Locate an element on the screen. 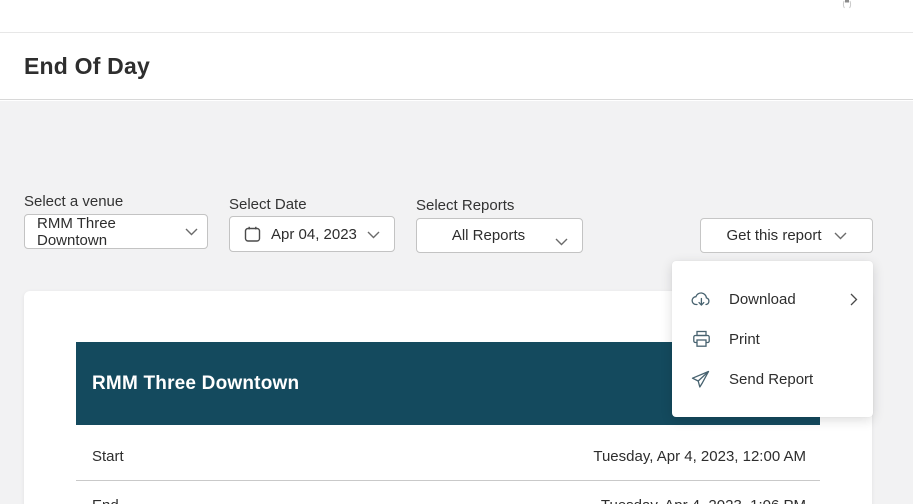  get-report-dropdown-menu: Download Print Send Report is located at coordinates (772, 339).